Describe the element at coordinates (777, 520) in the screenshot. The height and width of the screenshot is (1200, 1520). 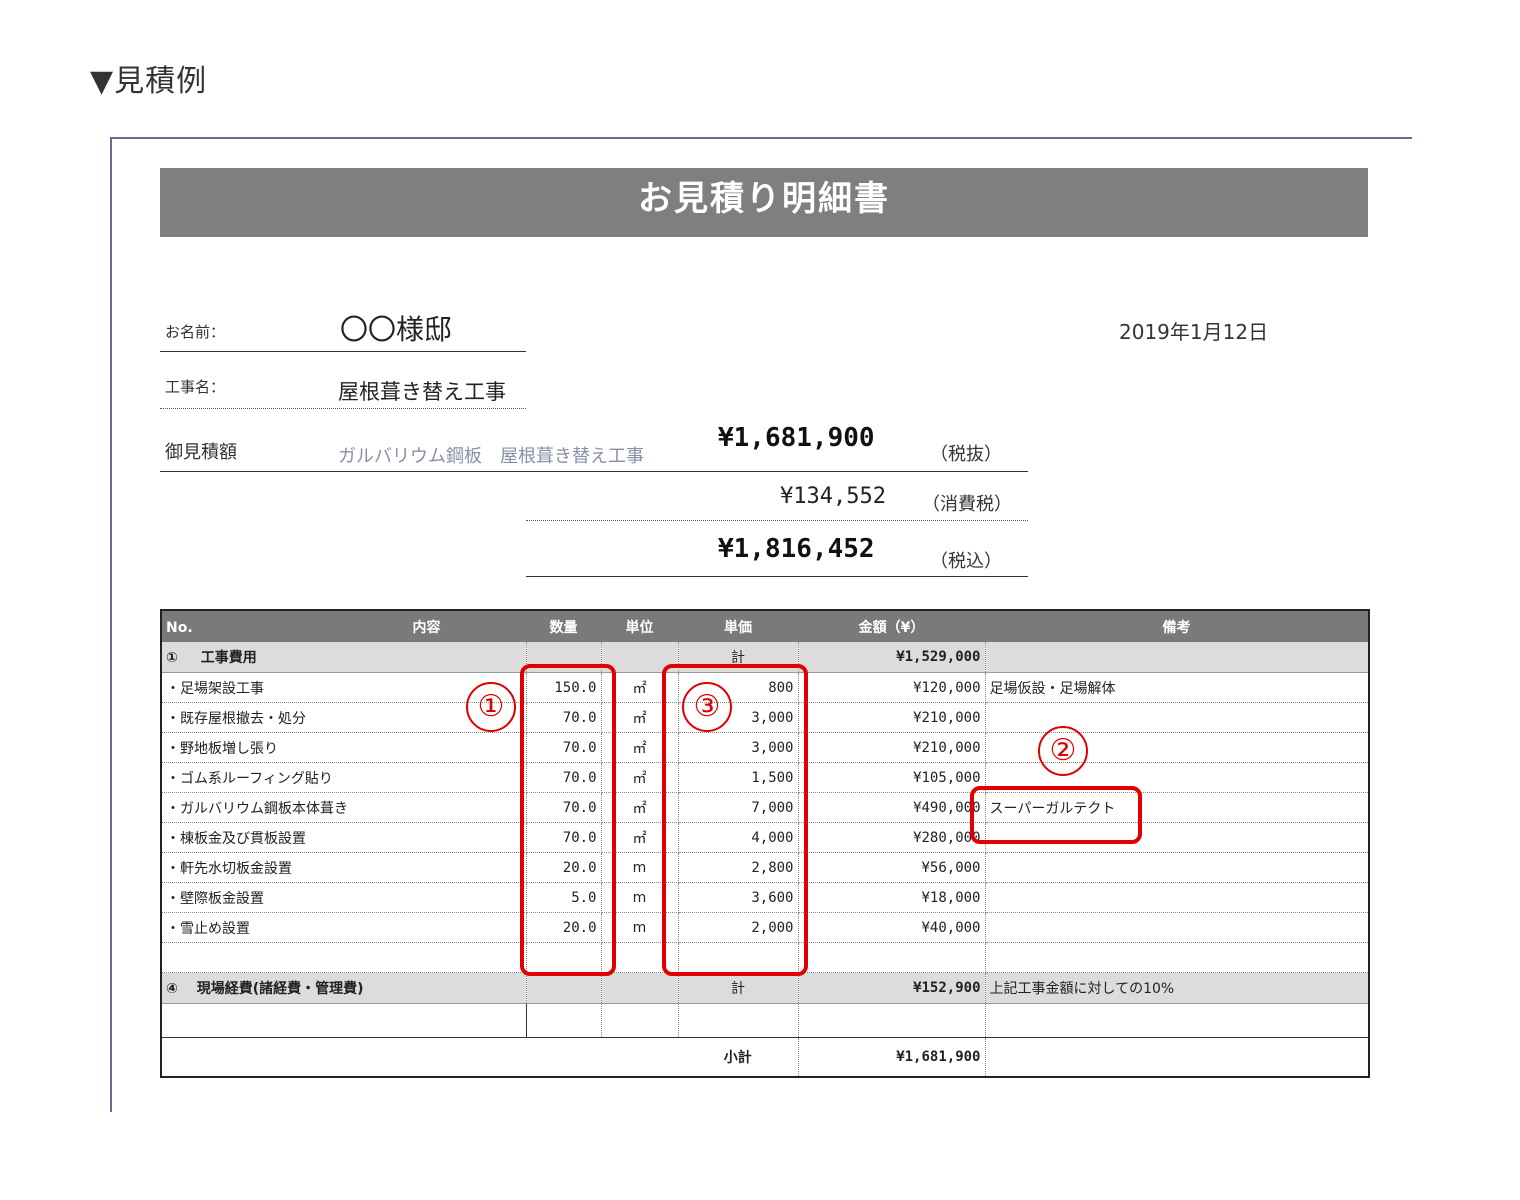
I see `tax-underline` at that location.